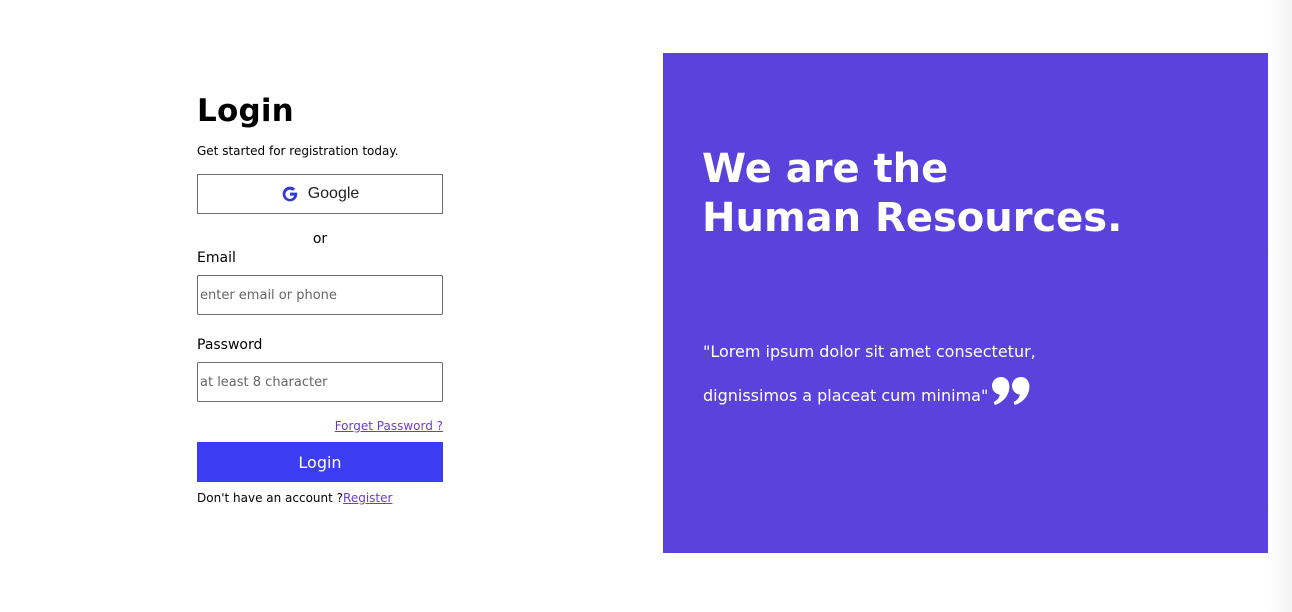 This screenshot has width=1292, height=612. Describe the element at coordinates (230, 345) in the screenshot. I see `password-label: Password` at that location.